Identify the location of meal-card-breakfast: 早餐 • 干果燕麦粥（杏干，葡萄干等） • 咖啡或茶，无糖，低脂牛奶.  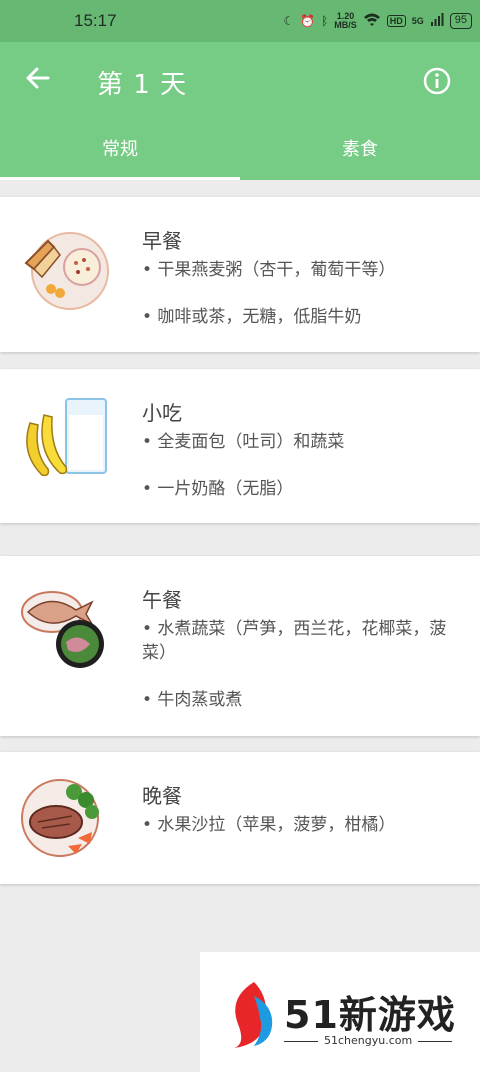
(240, 274).